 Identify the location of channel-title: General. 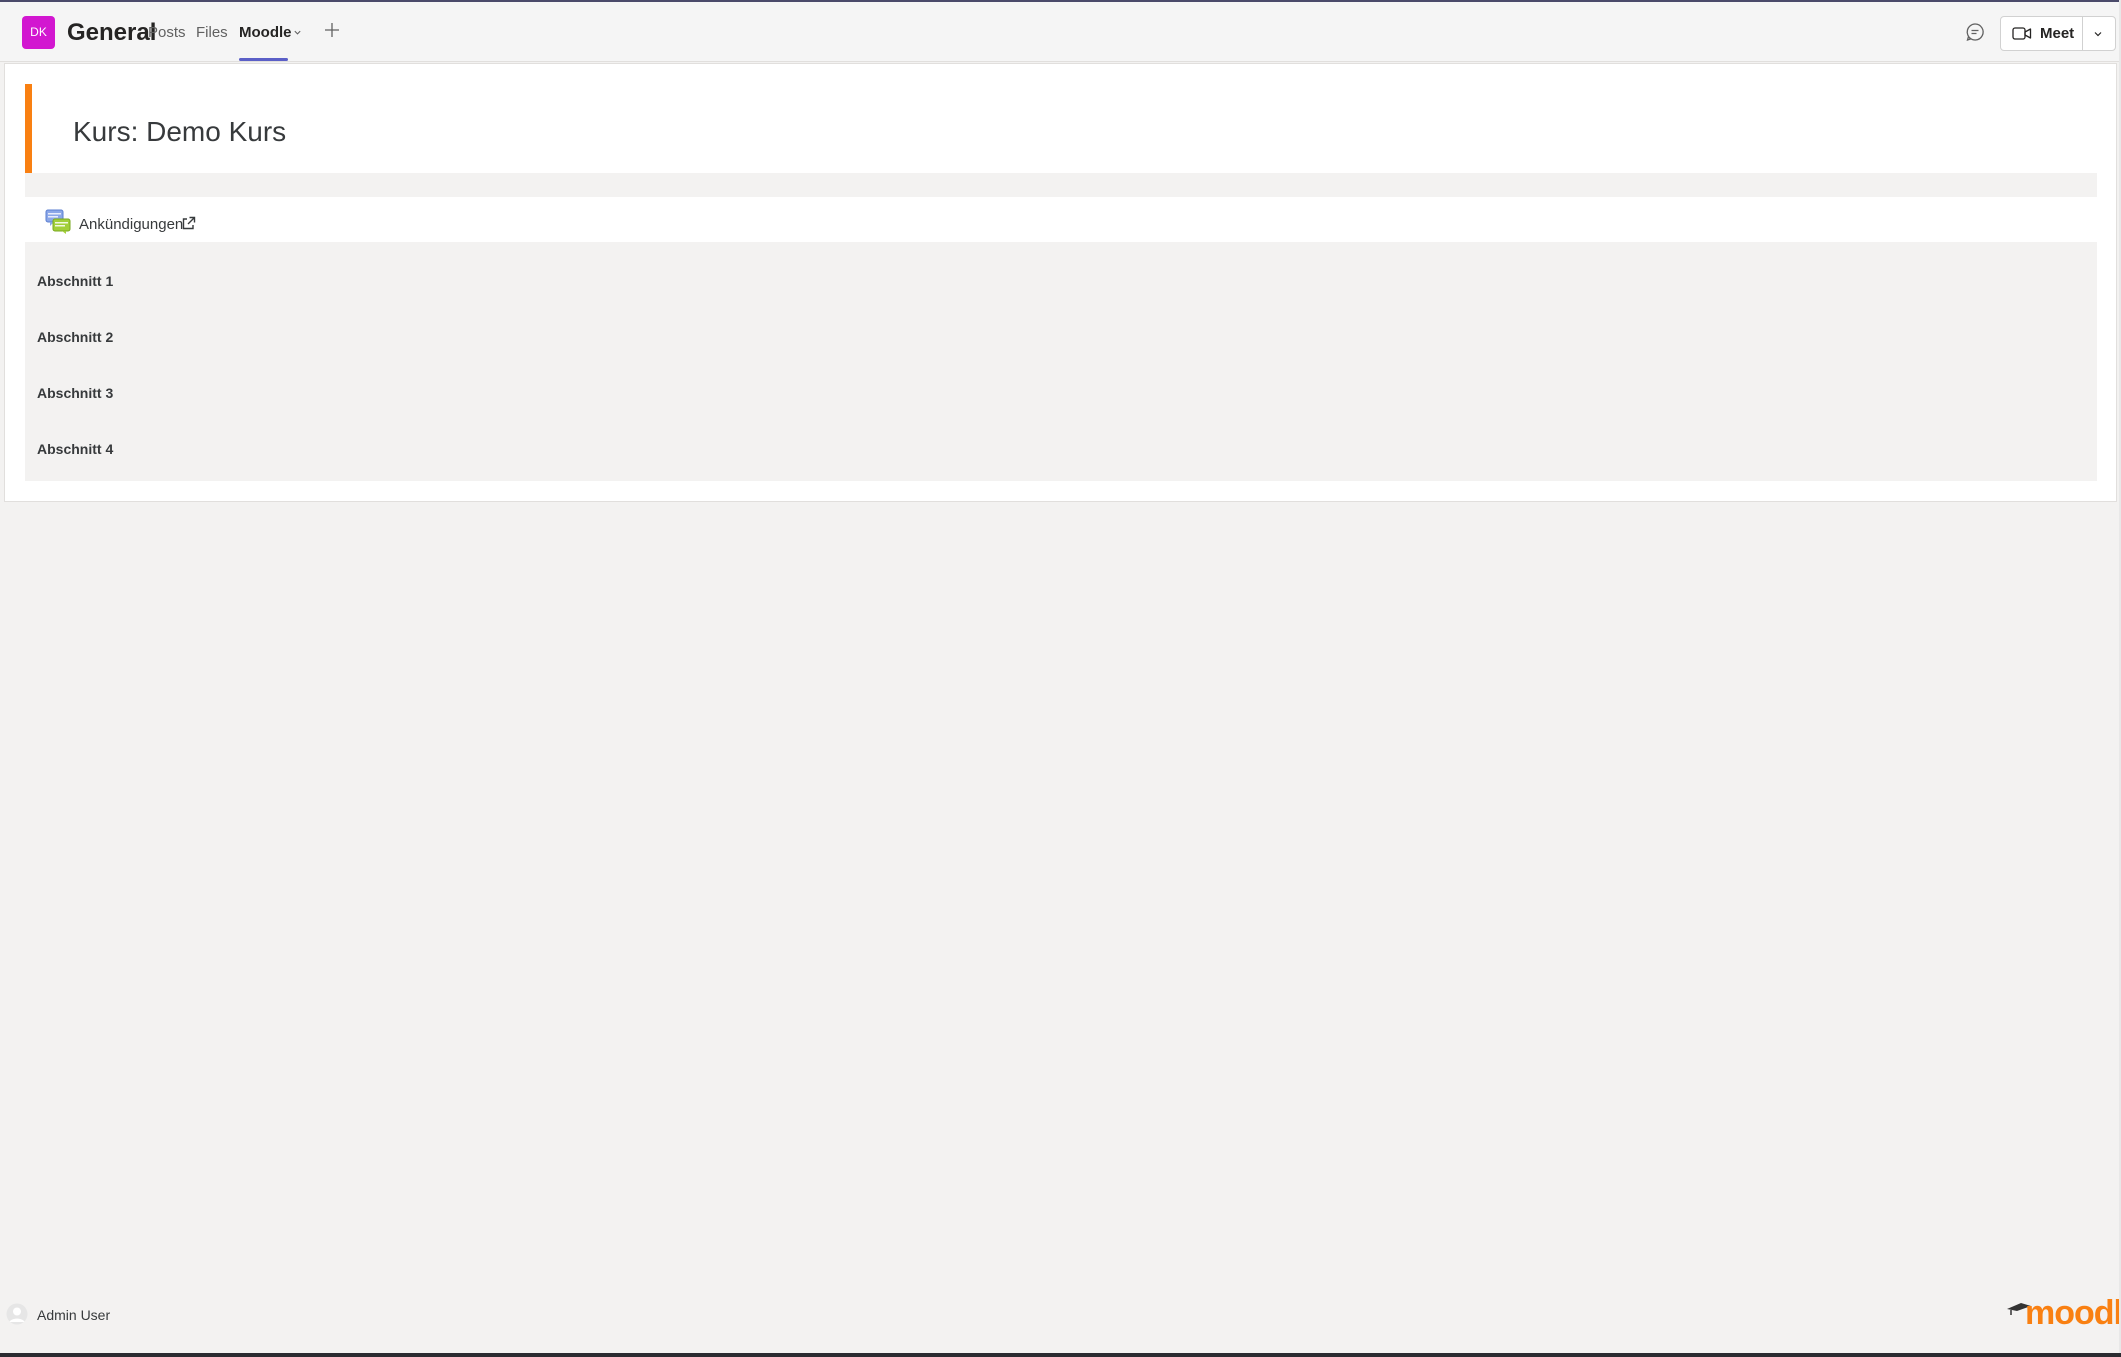
(112, 32).